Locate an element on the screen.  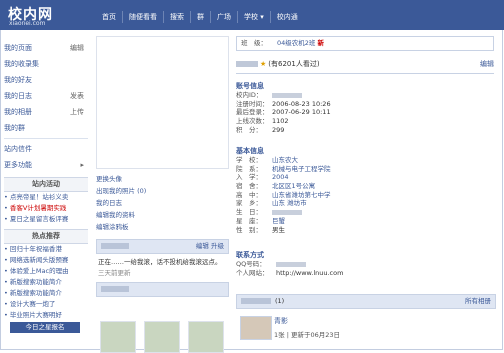
info-row: 积 分： 299 is located at coordinates (260, 129).